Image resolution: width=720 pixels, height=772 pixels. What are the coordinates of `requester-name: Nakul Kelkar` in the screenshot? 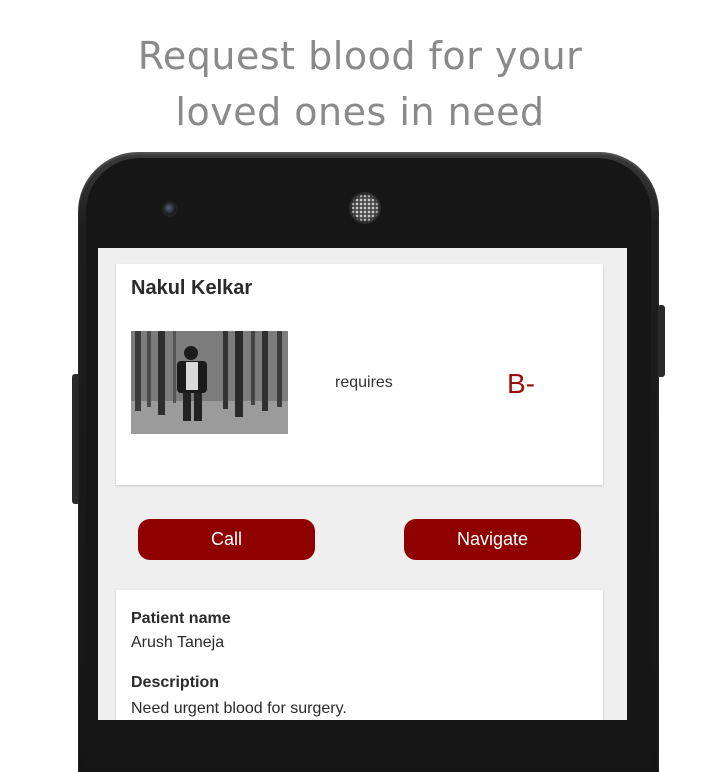 It's located at (192, 288).